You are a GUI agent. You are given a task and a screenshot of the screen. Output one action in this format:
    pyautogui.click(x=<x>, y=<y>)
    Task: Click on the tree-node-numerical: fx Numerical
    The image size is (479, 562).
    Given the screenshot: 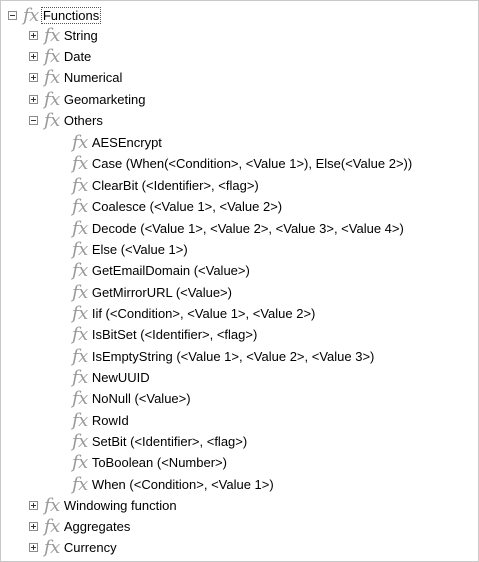 What is the action you would take?
    pyautogui.click(x=75, y=78)
    